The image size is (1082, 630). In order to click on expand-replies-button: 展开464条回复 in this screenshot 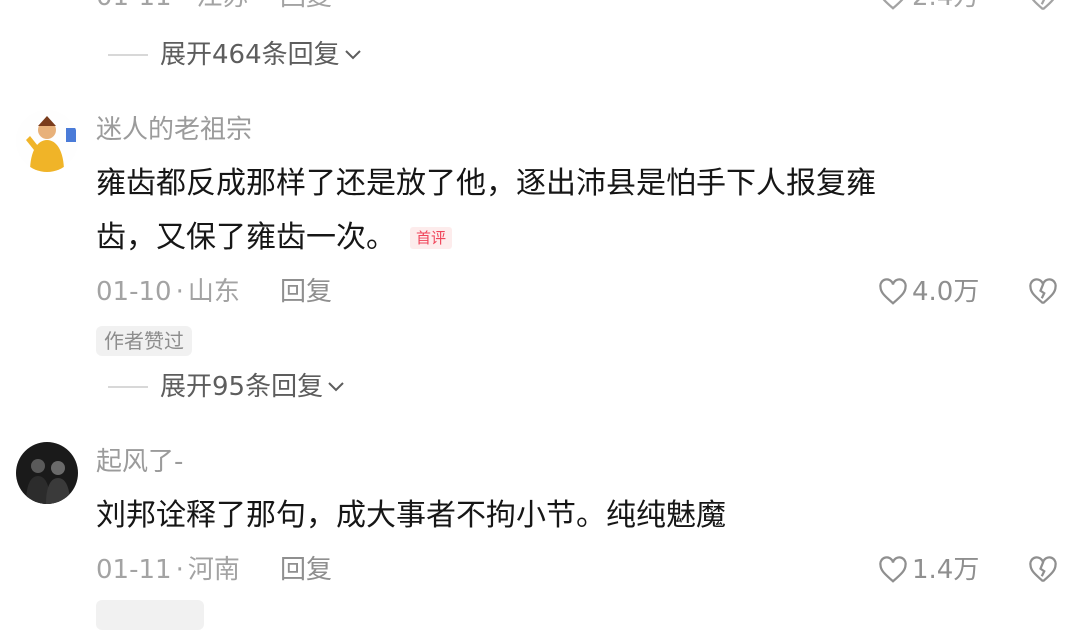, I will do `click(235, 55)`.